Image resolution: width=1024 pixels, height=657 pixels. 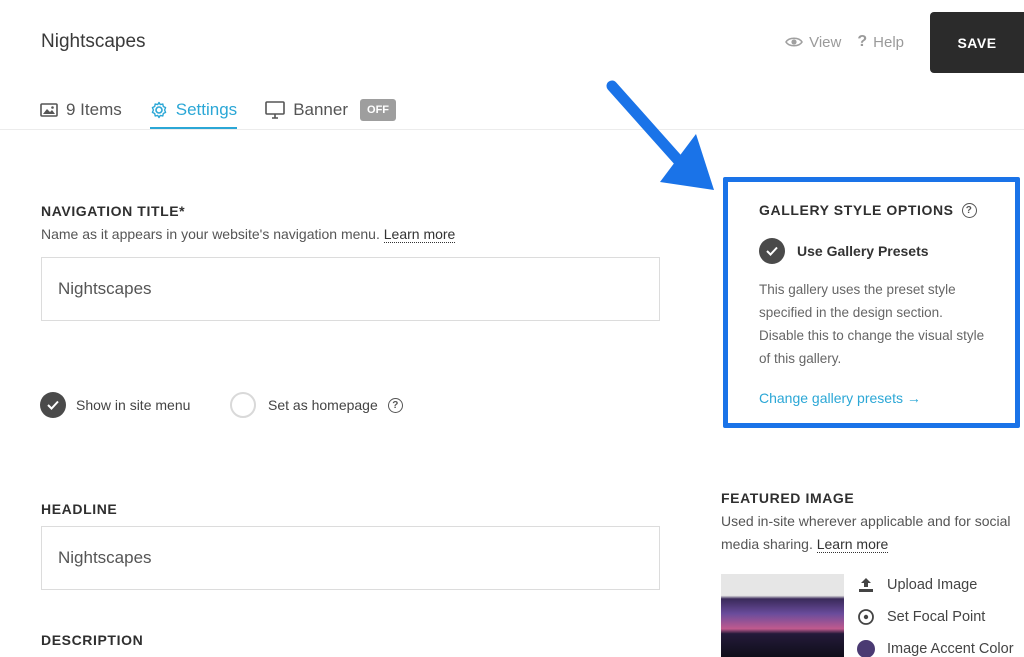 What do you see at coordinates (49, 110) in the screenshot?
I see `image-icon` at bounding box center [49, 110].